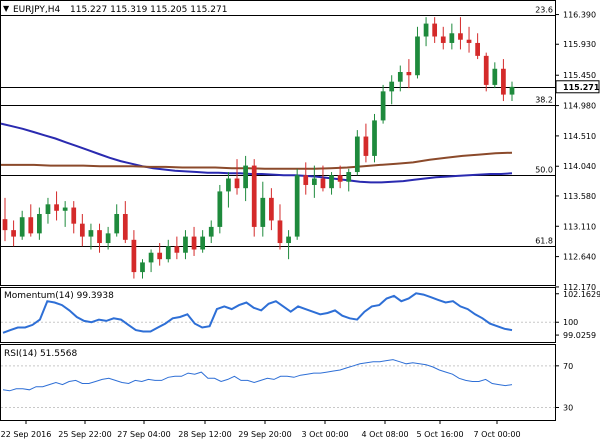 This screenshot has width=600, height=447. Describe the element at coordinates (148, 10) in the screenshot. I see `ohlc-values: 115.227 115.319 115.205 115.271` at that location.